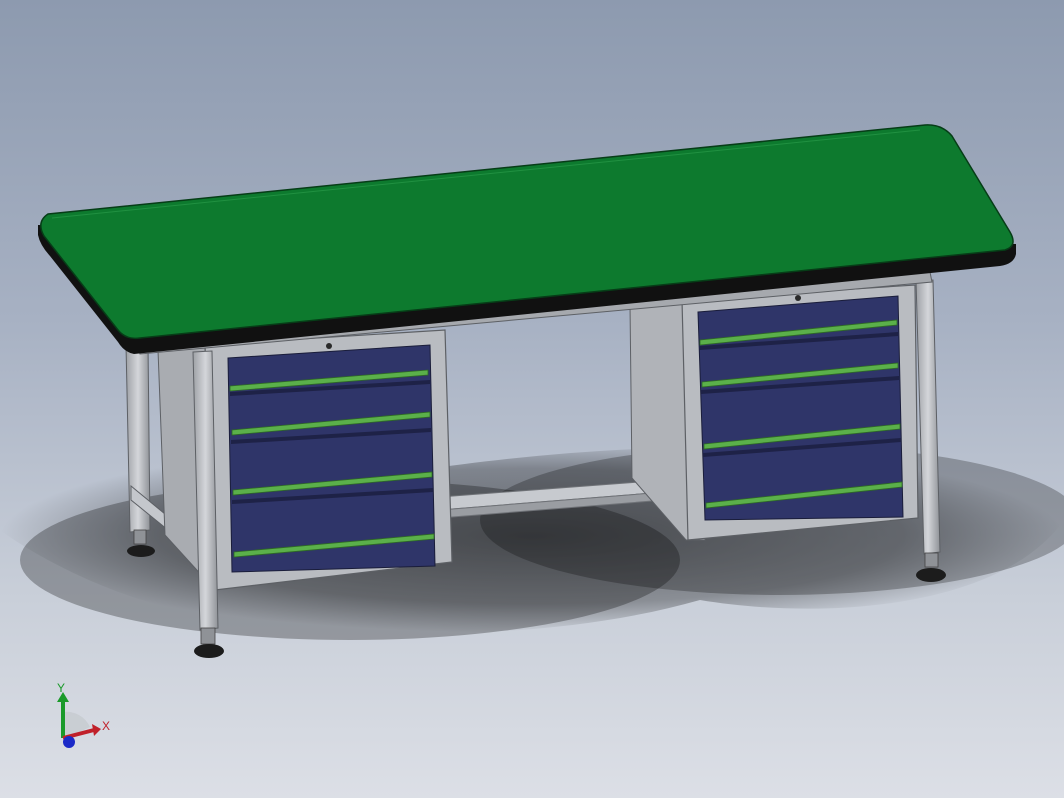 This screenshot has width=1064, height=798. What do you see at coordinates (331, 458) in the screenshot?
I see `left-cabinet-drawers` at bounding box center [331, 458].